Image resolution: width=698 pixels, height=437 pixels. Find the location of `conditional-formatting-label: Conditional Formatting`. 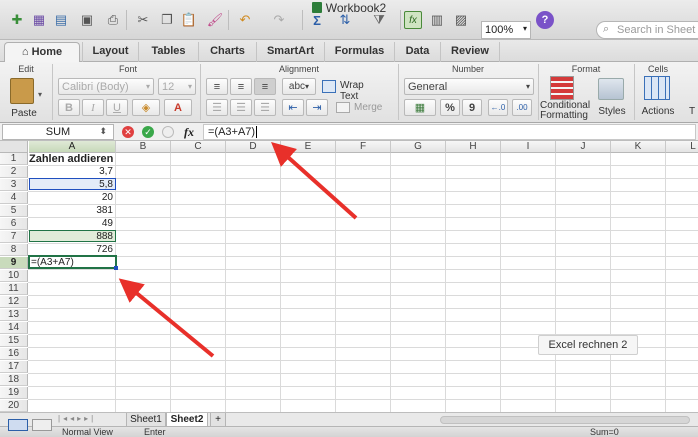

conditional-formatting-label: Conditional Formatting is located at coordinates (565, 111).